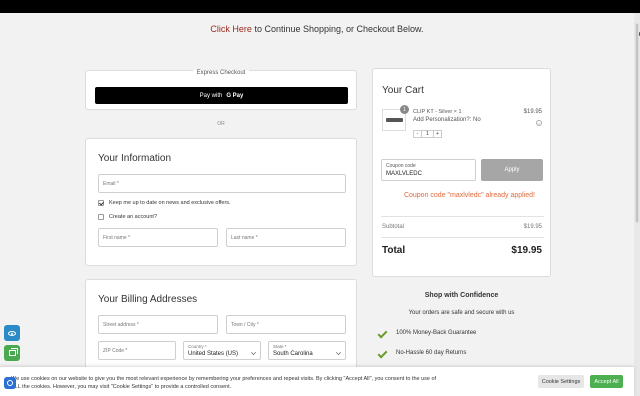 The image size is (640, 396). What do you see at coordinates (121, 324) in the screenshot?
I see `street-placeholder: Street address *` at bounding box center [121, 324].